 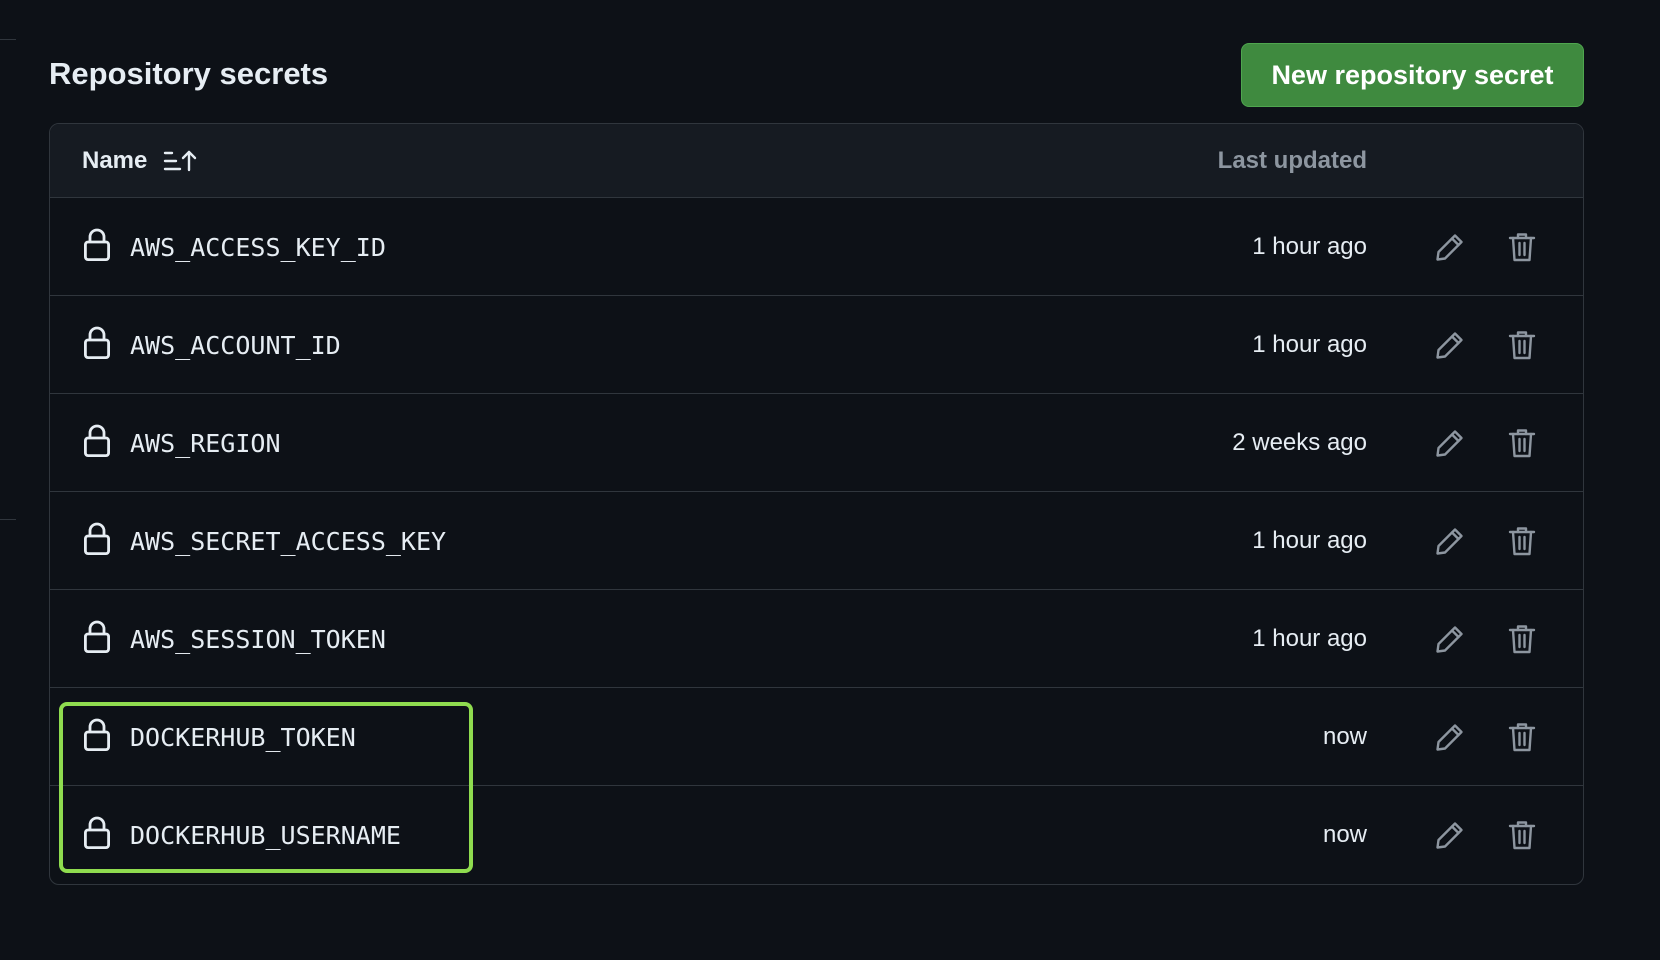 I want to click on secret-name: AWS_REGION, so click(x=205, y=443).